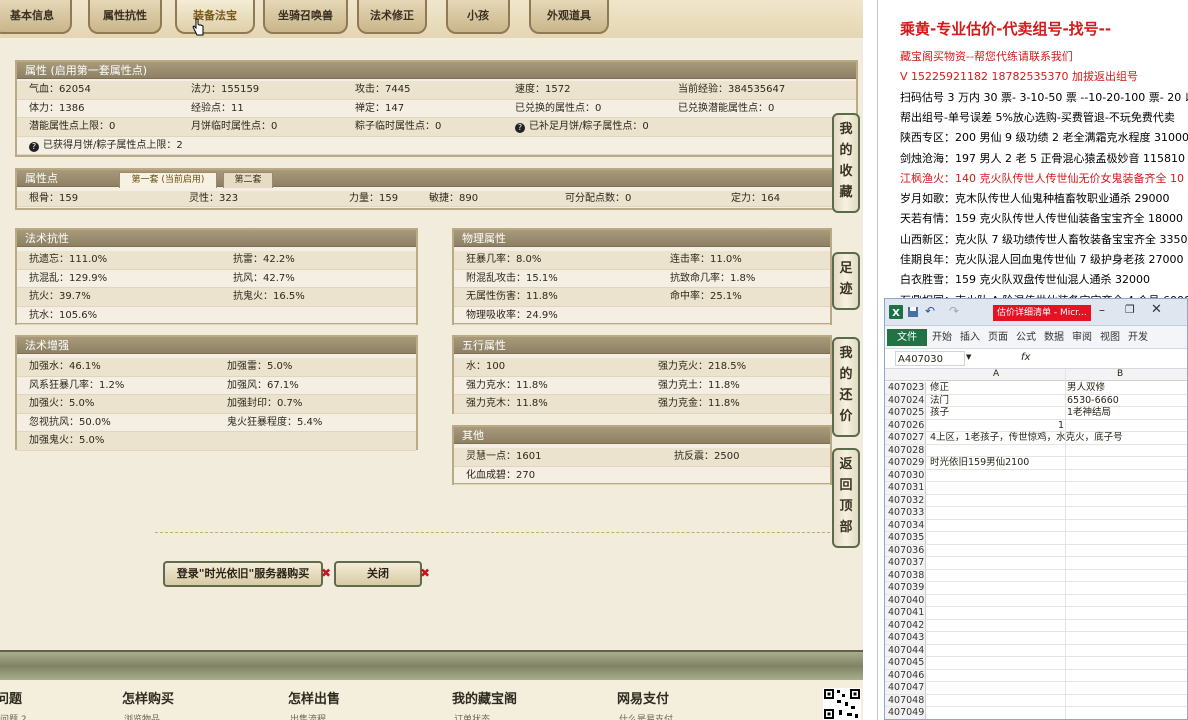 This screenshot has width=1188, height=720. I want to click on footer-heading-netease-pay: 网易支付, so click(643, 697).